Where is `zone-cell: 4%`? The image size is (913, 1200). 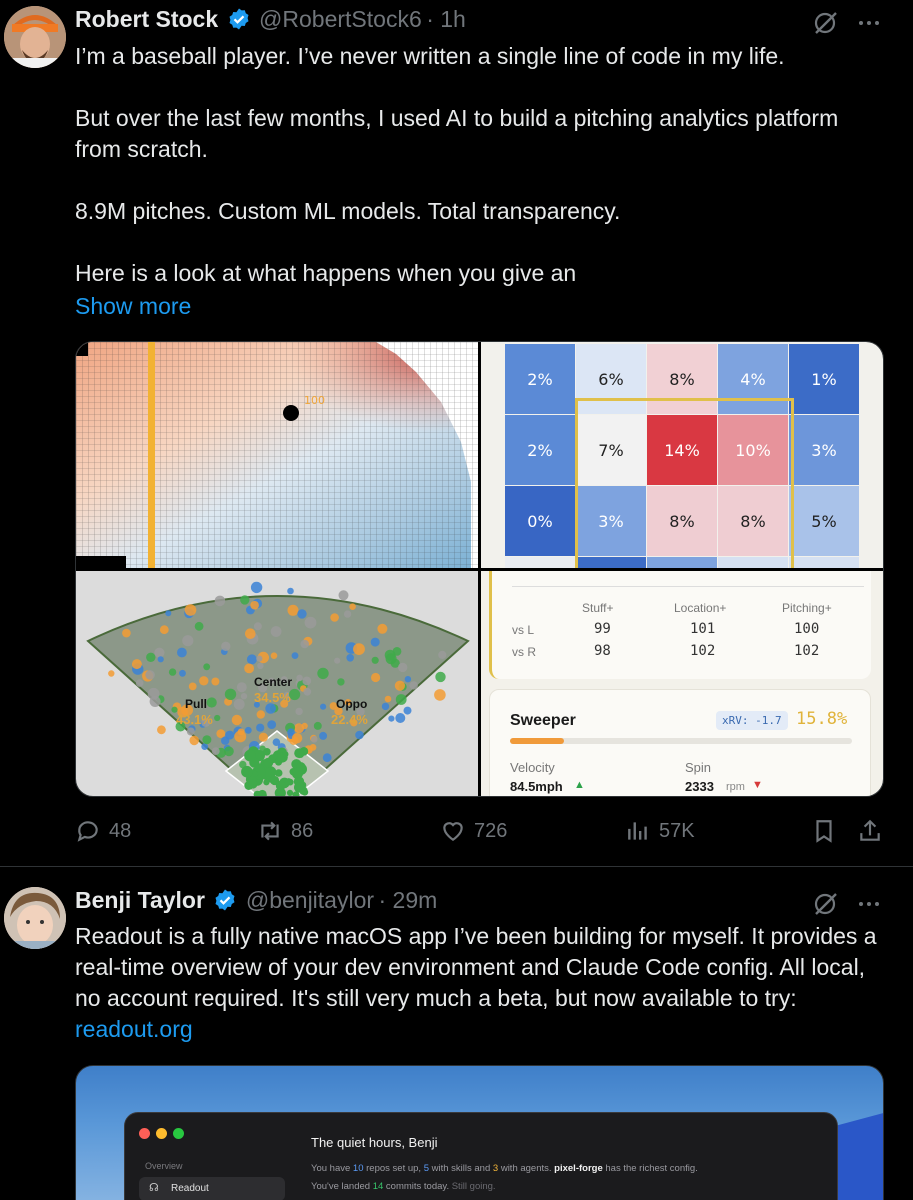
zone-cell: 4% is located at coordinates (753, 379).